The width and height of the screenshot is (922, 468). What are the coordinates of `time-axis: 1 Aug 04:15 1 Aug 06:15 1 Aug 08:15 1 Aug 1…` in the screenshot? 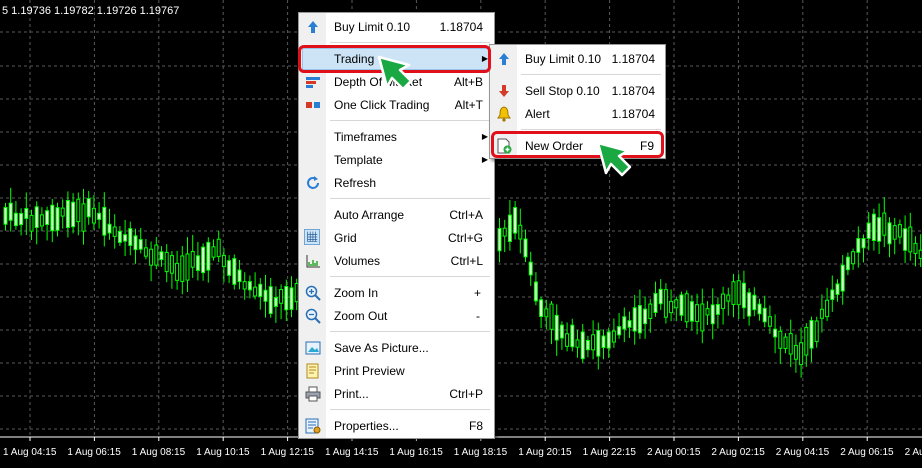 It's located at (462, 447).